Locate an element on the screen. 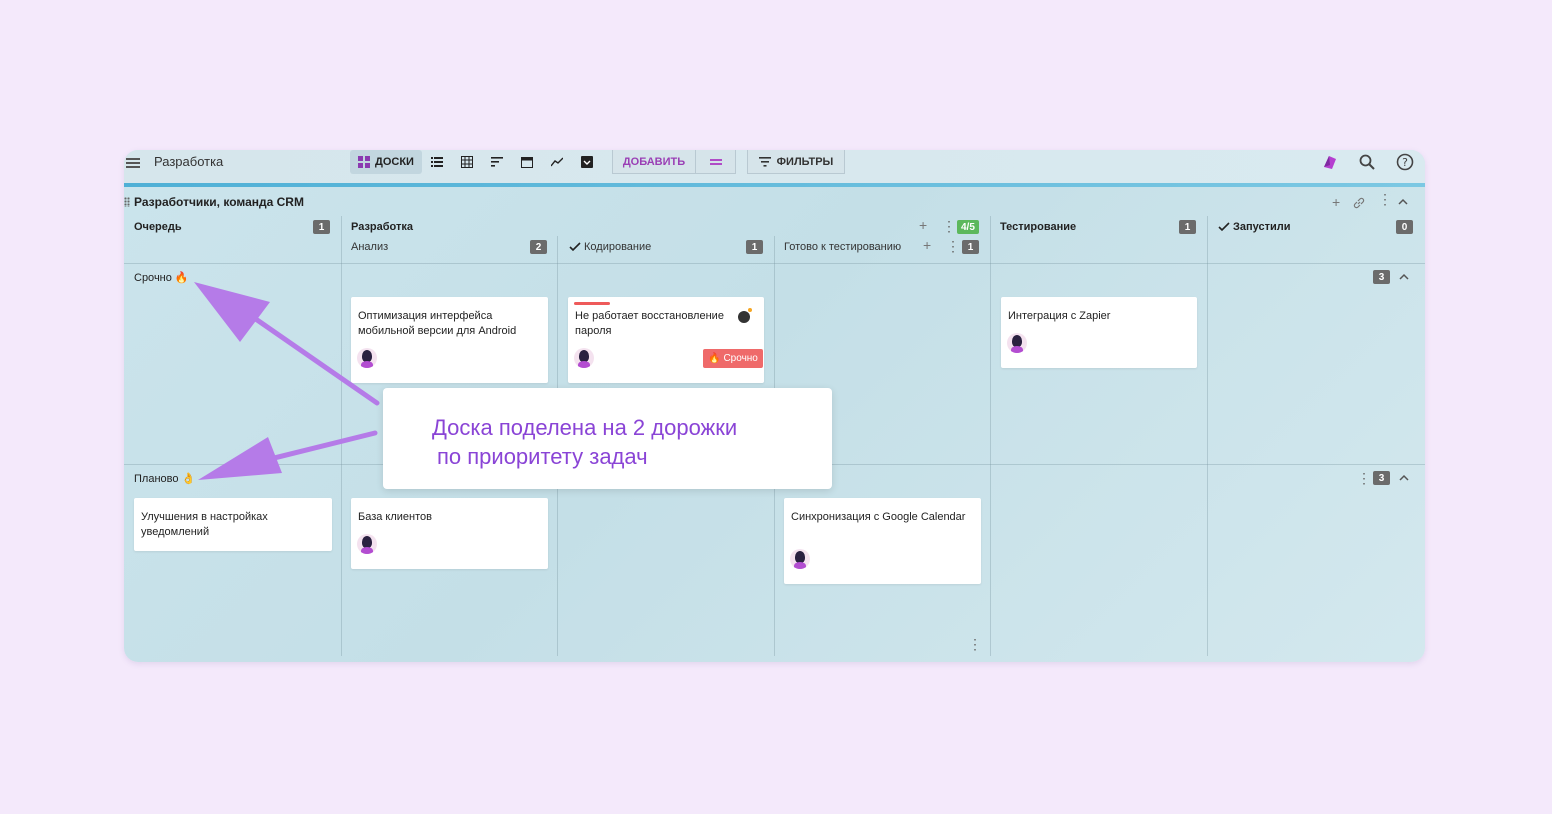  gantt-icon is located at coordinates (496, 162).